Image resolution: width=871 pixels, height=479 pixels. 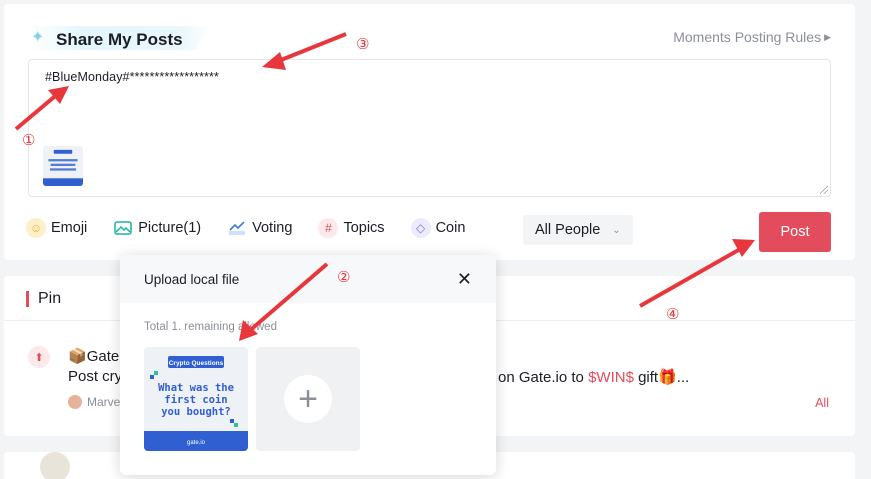 What do you see at coordinates (196, 363) in the screenshot?
I see `image-header-text: Crypto Questions` at bounding box center [196, 363].